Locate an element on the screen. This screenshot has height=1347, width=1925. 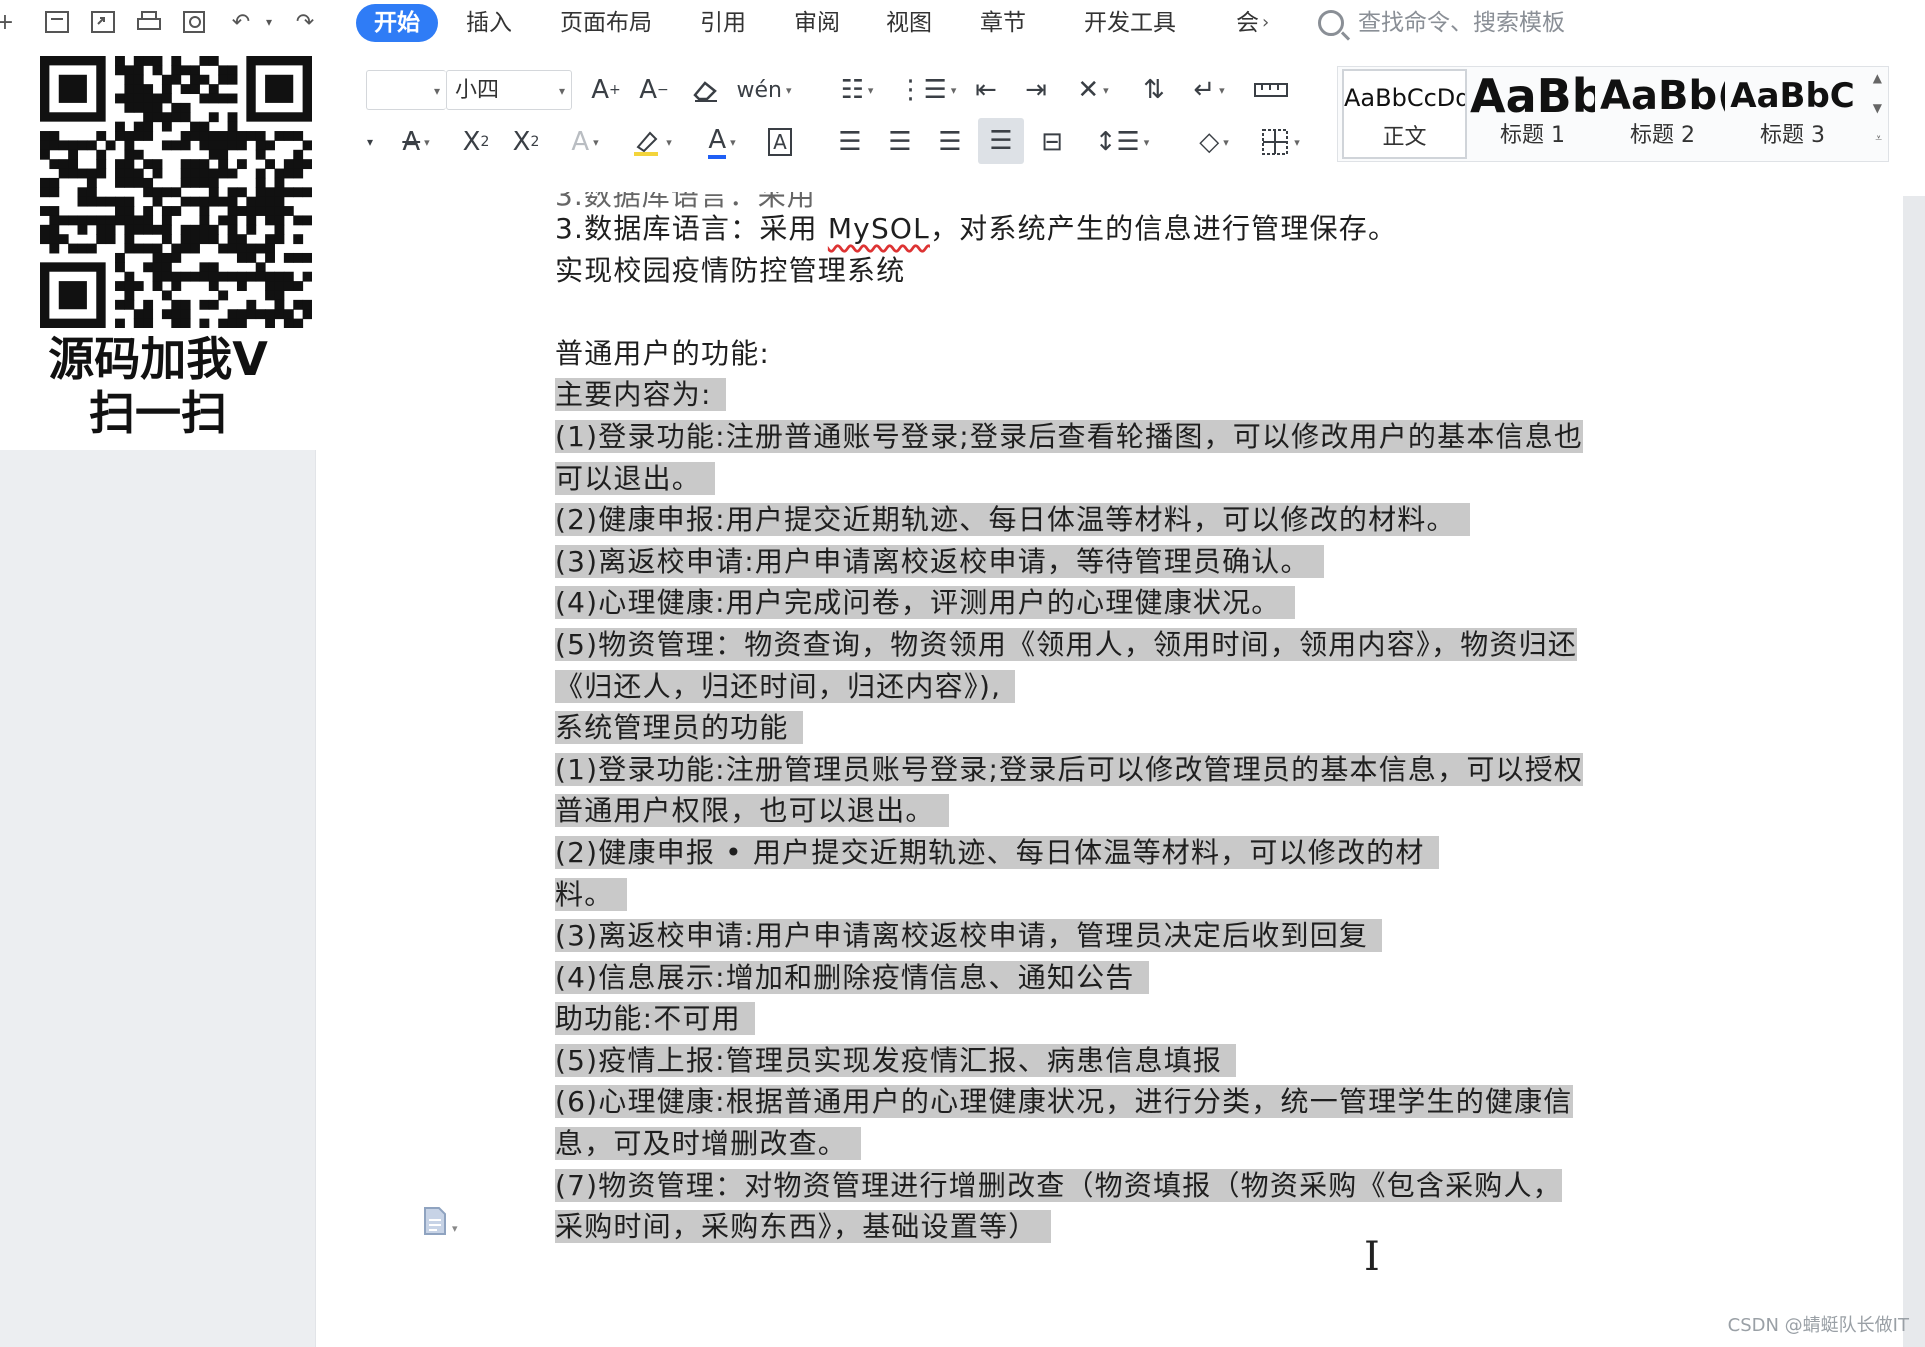
style-heading-1: AaBb 标题 1 is located at coordinates (1532, 114).